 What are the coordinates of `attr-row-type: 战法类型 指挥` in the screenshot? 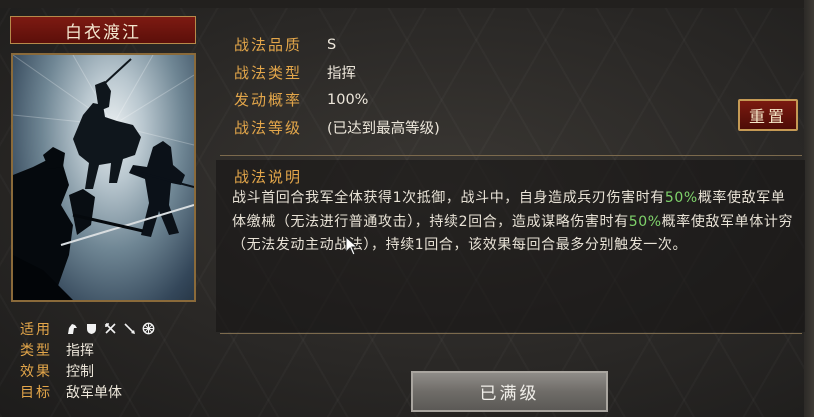 It's located at (337, 73).